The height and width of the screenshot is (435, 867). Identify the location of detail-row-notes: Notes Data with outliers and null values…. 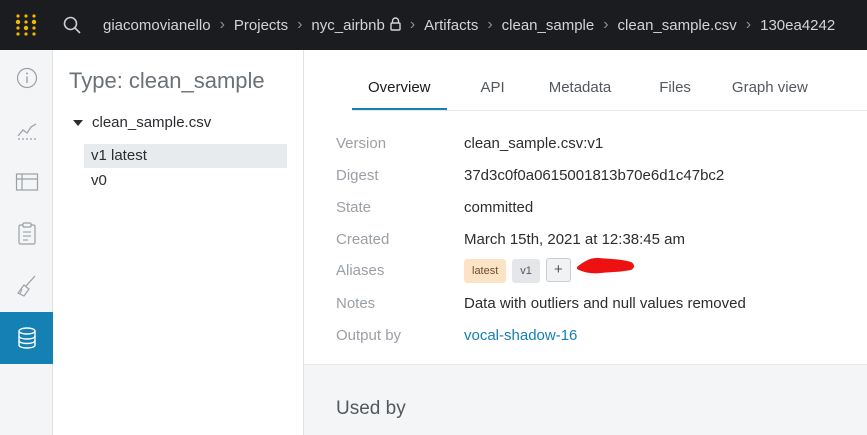
(541, 303).